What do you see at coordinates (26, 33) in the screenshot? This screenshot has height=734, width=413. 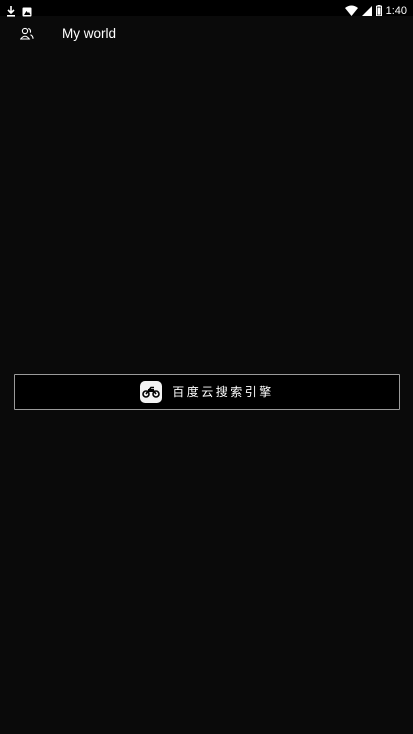 I see `profile-icon` at bounding box center [26, 33].